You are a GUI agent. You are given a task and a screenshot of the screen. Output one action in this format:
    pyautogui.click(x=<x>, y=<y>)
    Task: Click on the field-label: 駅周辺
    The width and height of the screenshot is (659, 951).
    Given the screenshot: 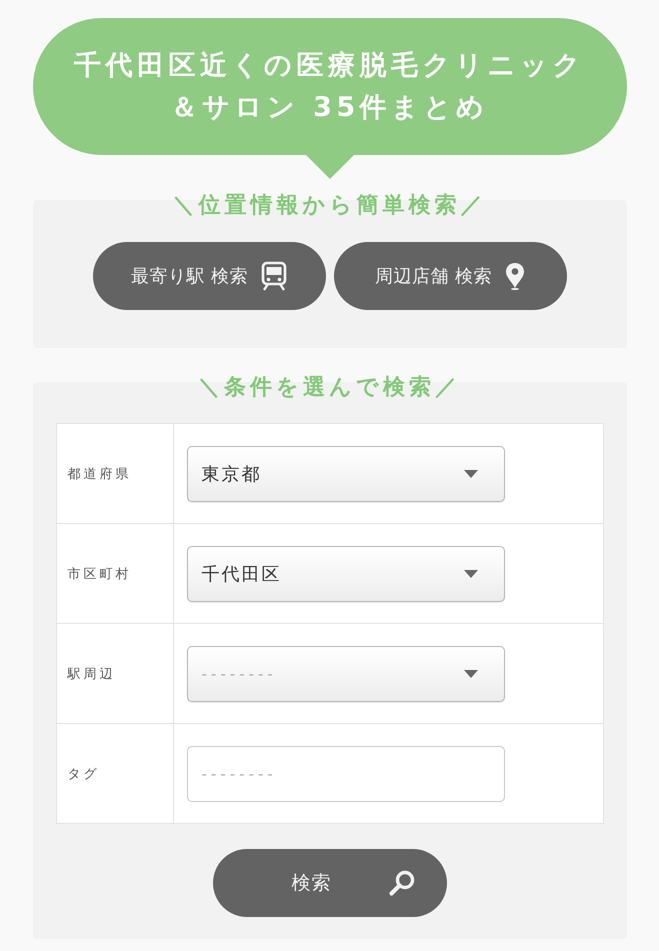 What is the action you would take?
    pyautogui.click(x=92, y=674)
    